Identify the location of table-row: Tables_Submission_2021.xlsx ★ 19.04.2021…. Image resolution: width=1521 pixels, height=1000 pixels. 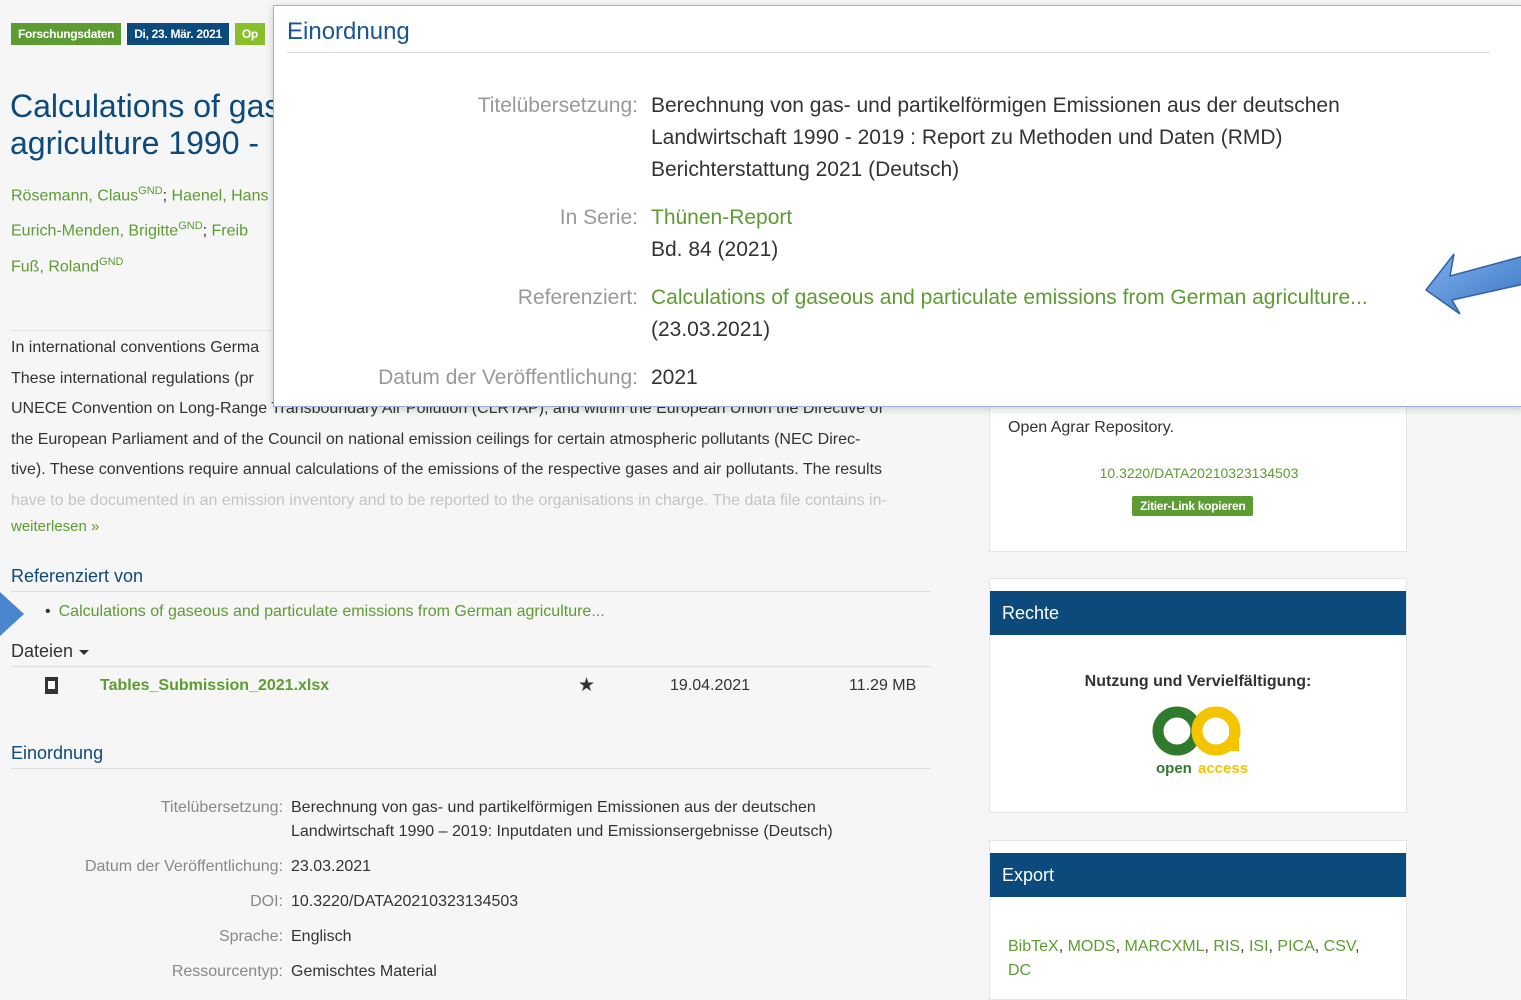
(471, 687).